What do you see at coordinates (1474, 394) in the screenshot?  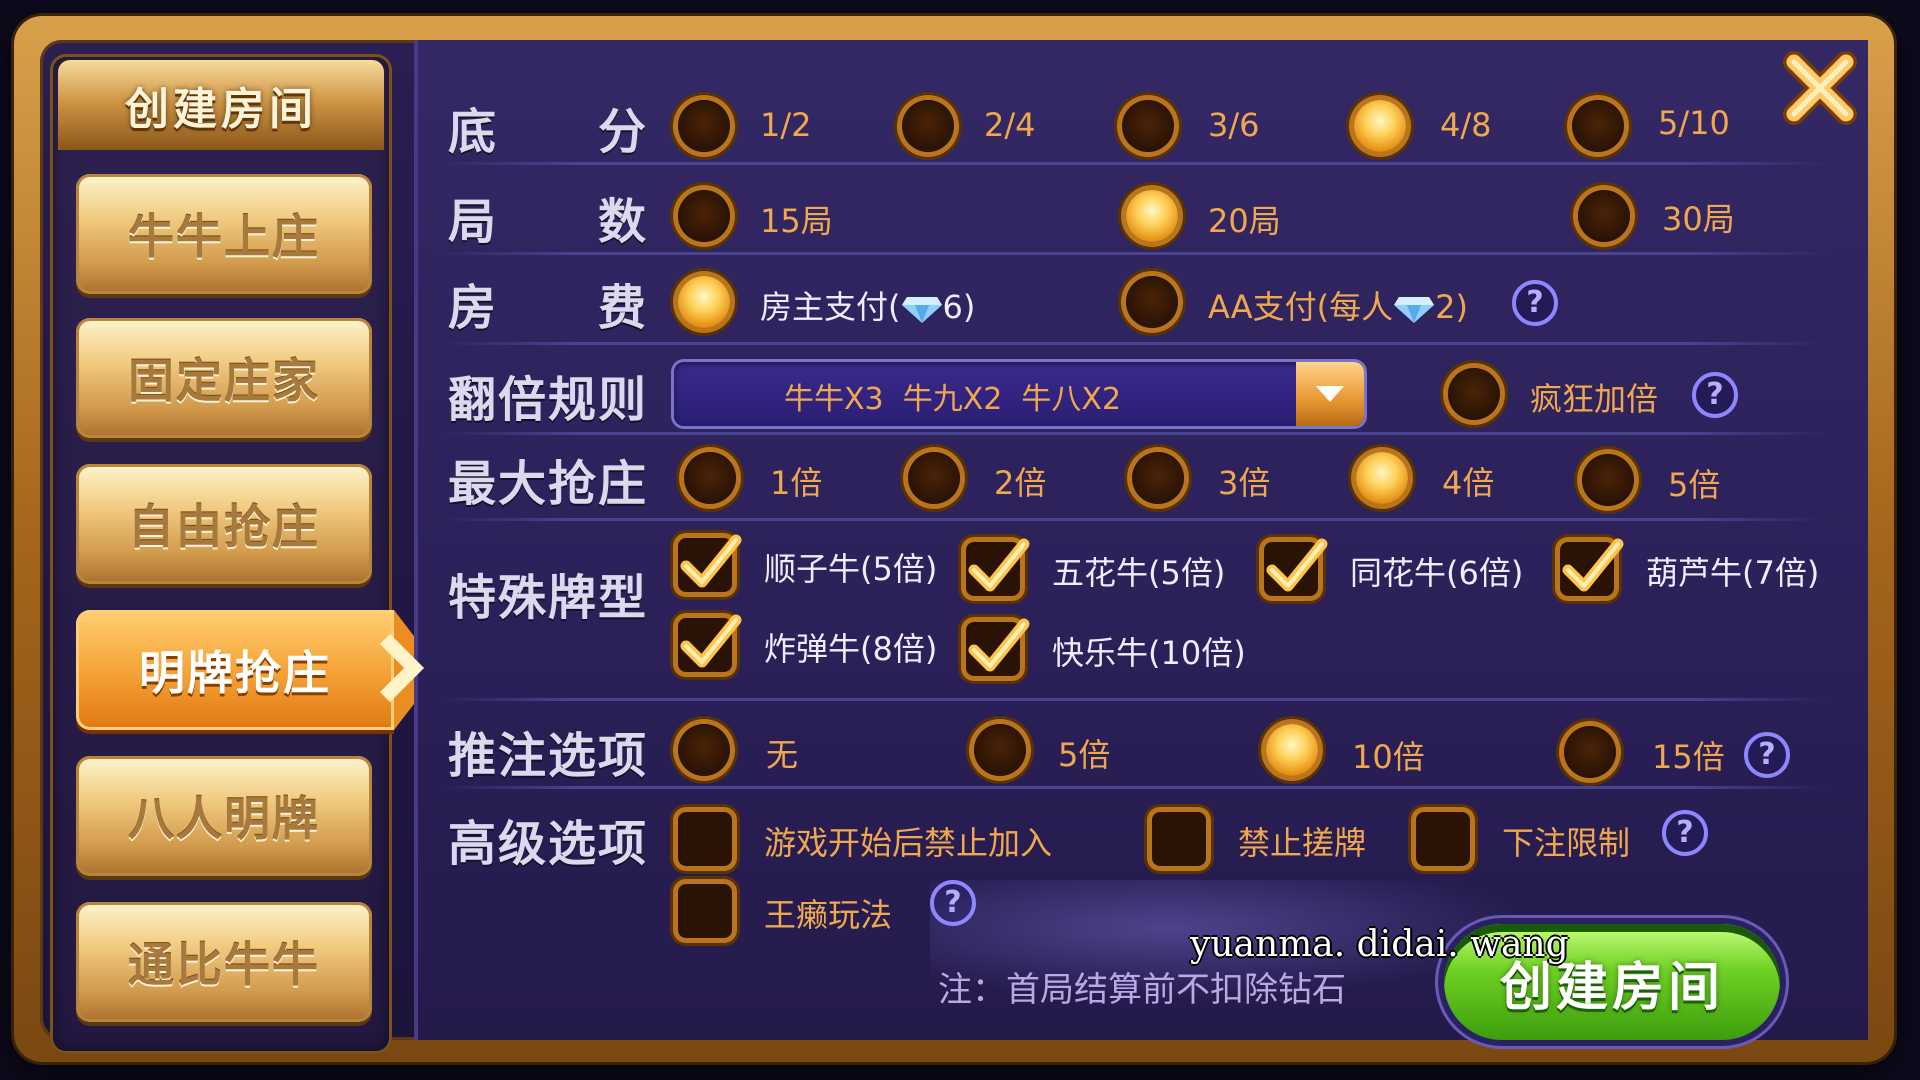 I see `radio-crazy-double` at bounding box center [1474, 394].